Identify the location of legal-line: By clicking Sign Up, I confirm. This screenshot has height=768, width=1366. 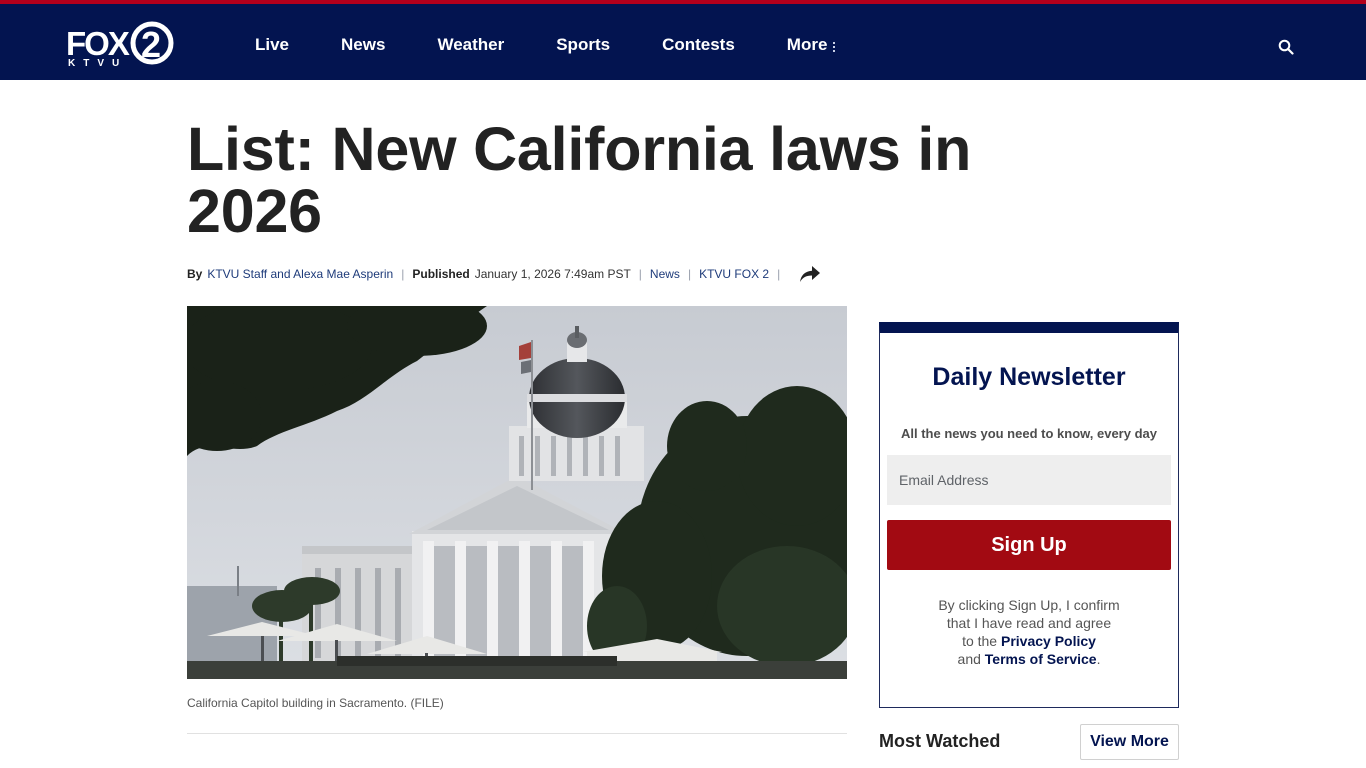
(1029, 605).